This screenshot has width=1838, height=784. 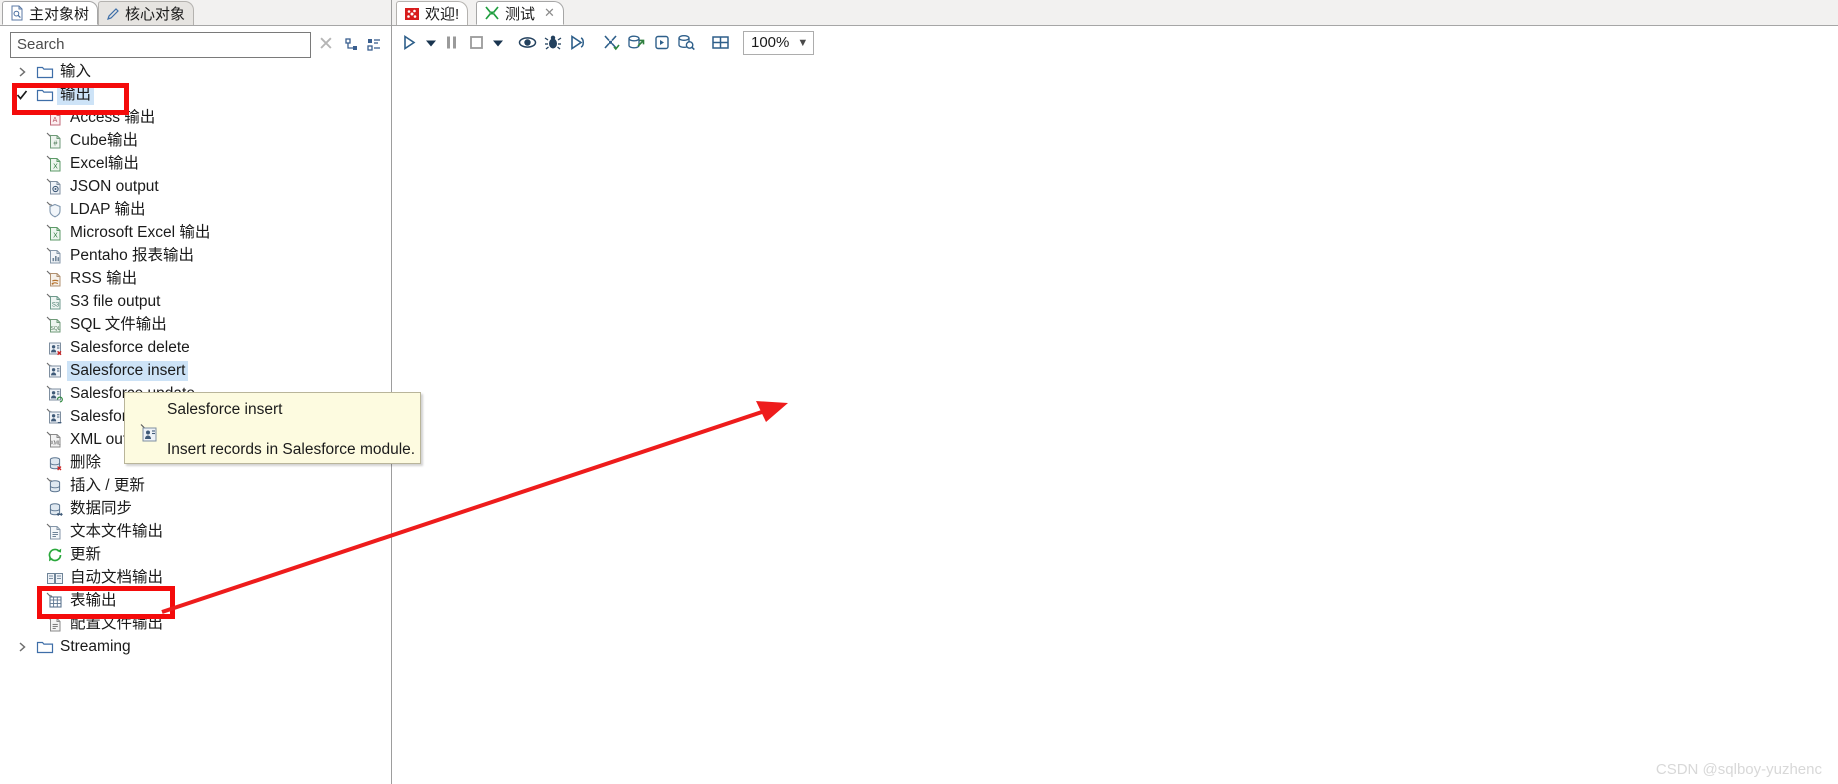 I want to click on db-search-icon, so click(x=686, y=43).